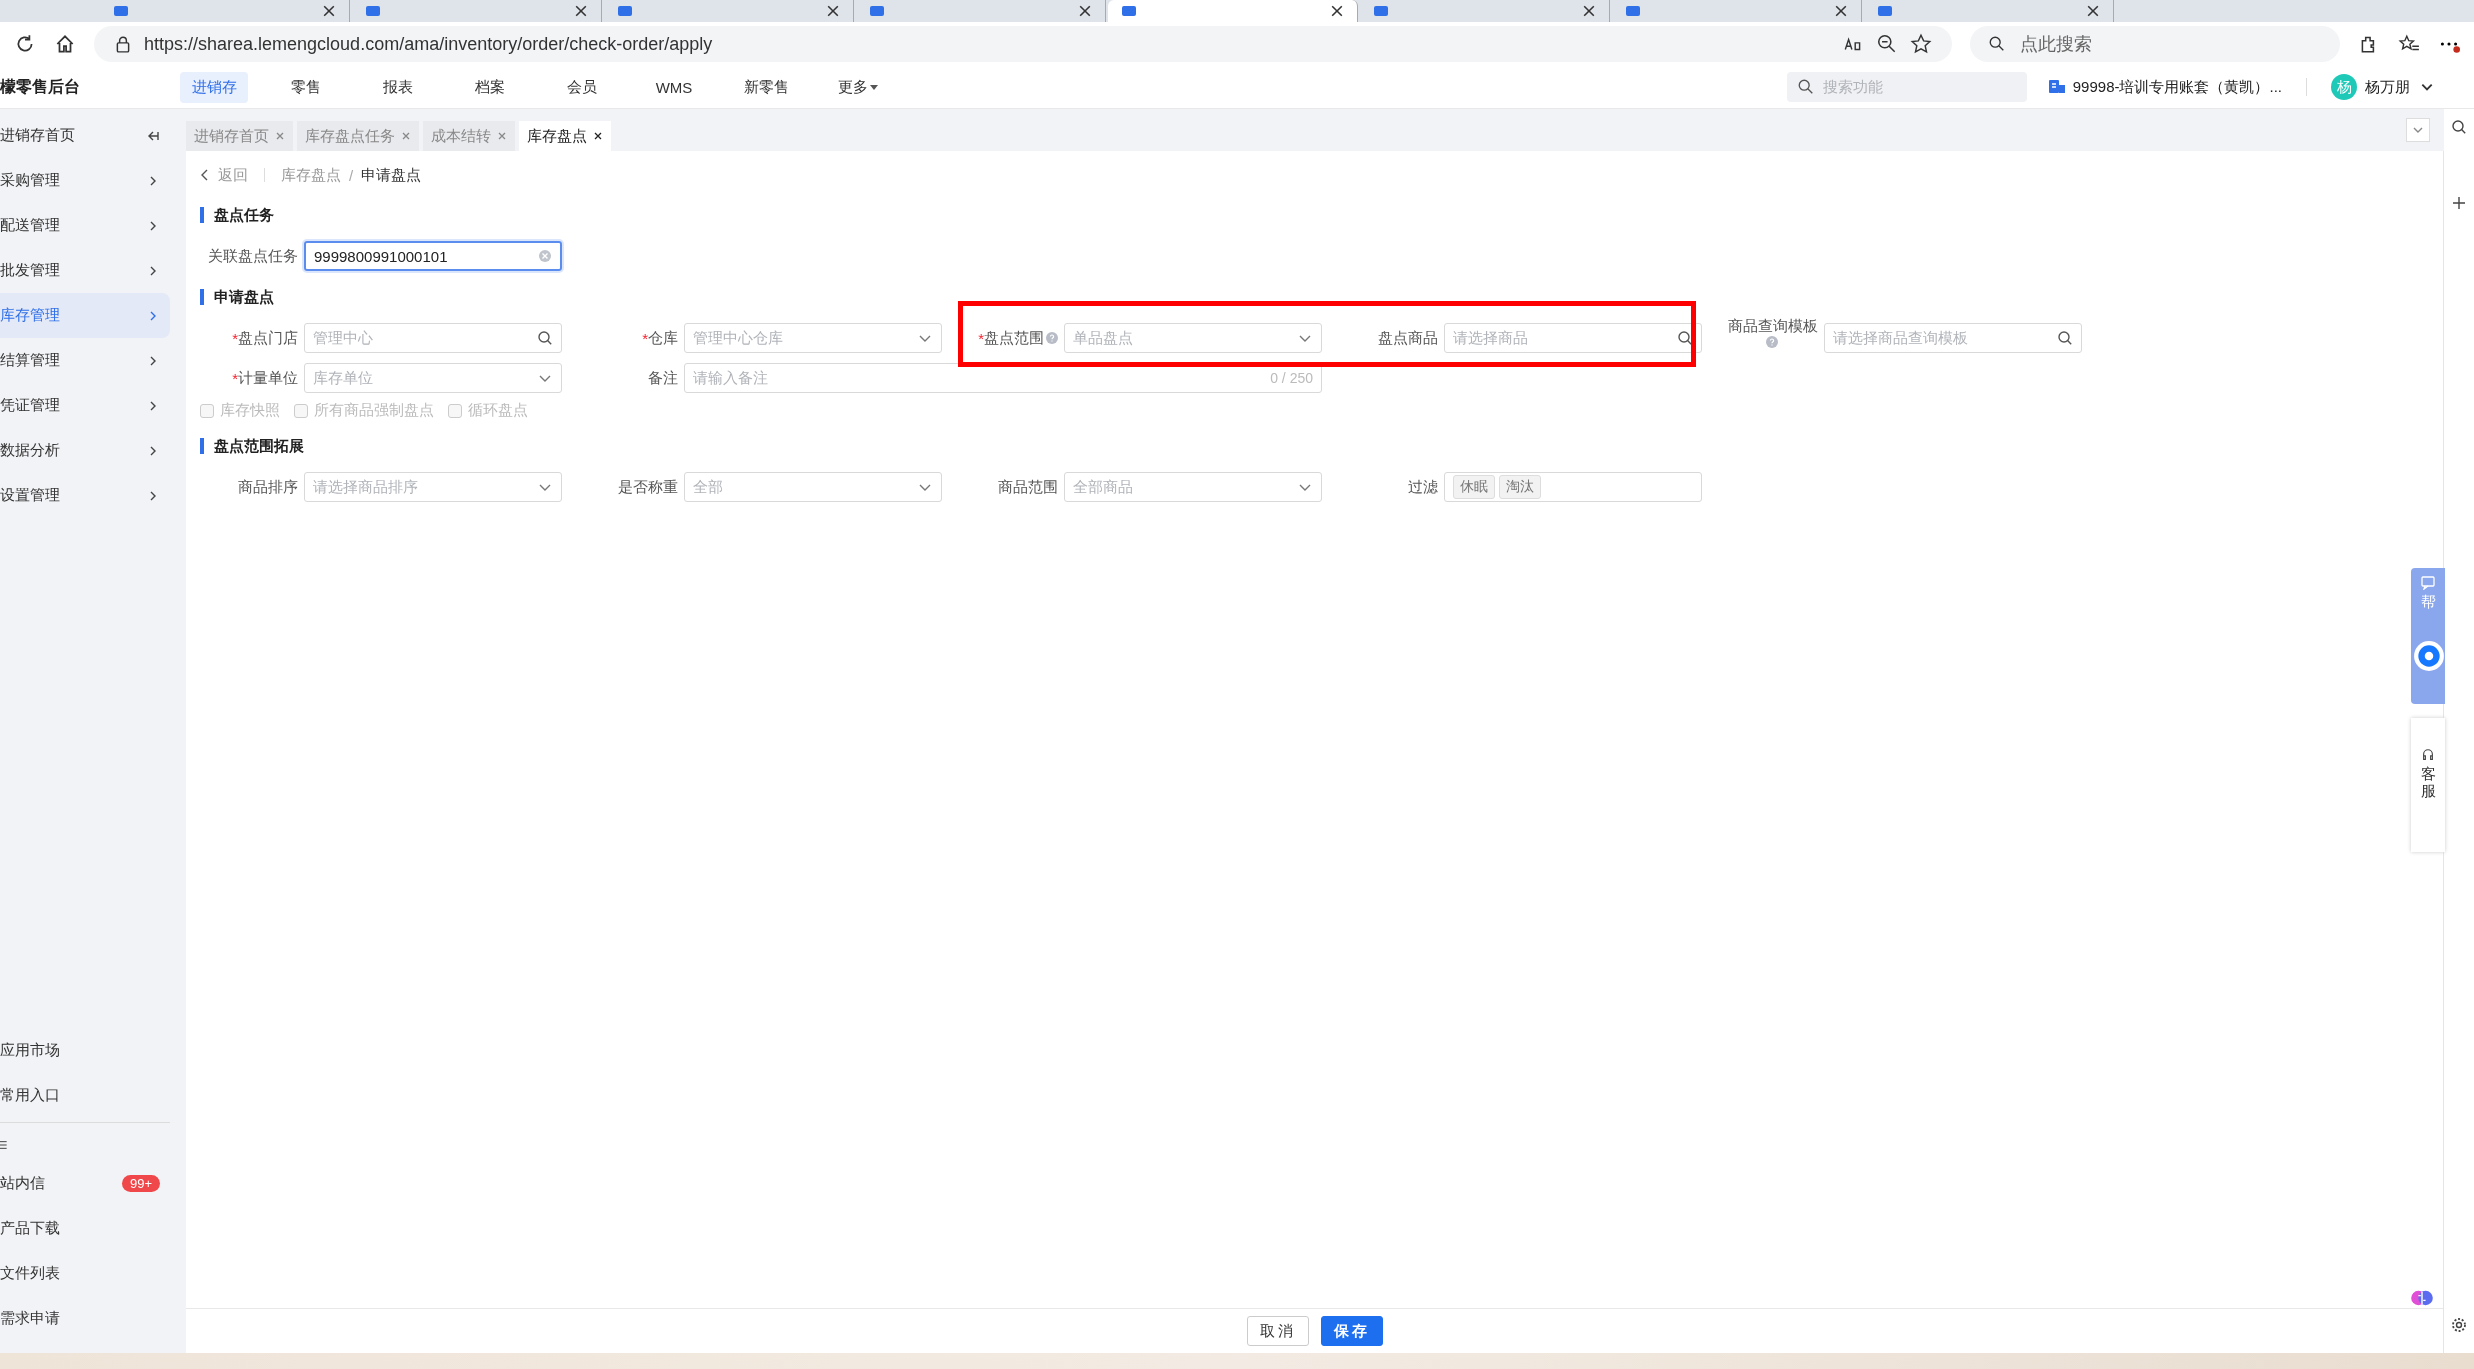 The image size is (2474, 1369). What do you see at coordinates (123, 44) in the screenshot?
I see `lock-icon` at bounding box center [123, 44].